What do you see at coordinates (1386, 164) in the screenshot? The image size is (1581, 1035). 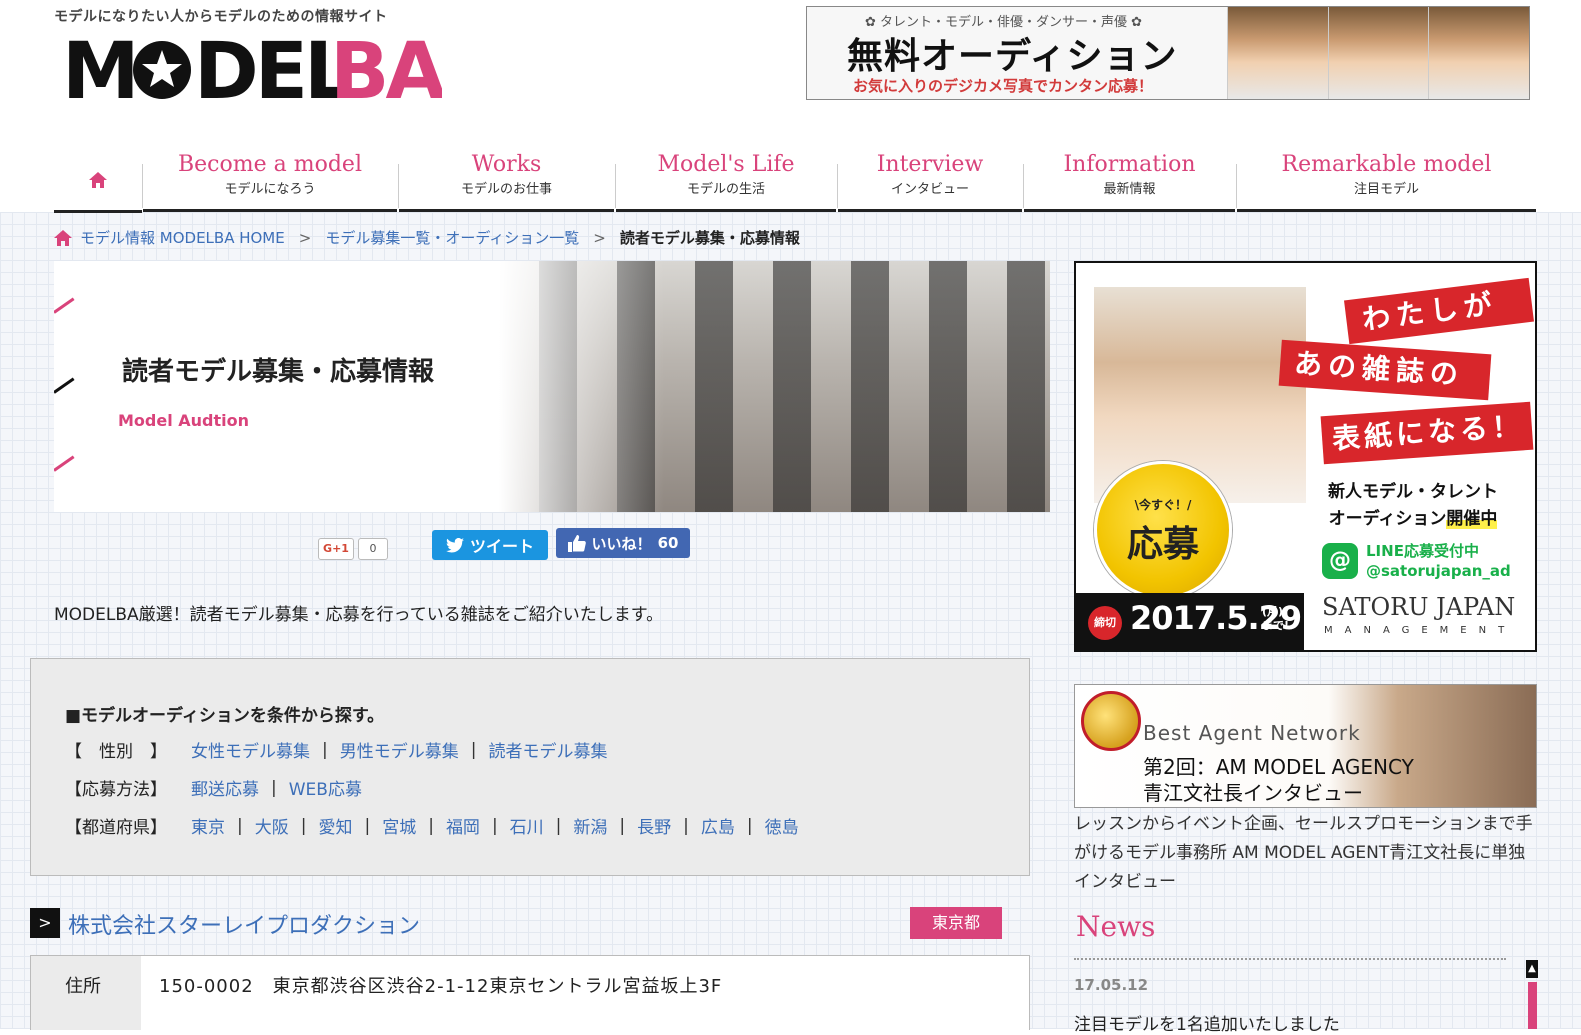 I see `nav-label-en: Remarkable model` at bounding box center [1386, 164].